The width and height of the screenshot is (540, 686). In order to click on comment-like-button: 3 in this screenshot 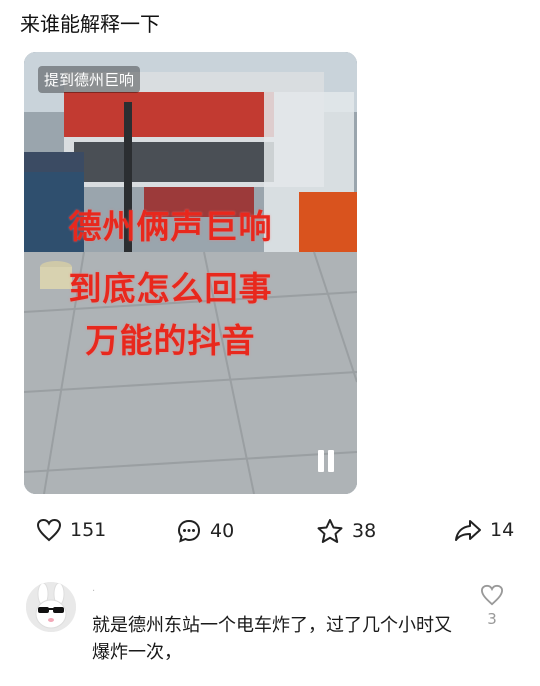, I will do `click(492, 606)`.